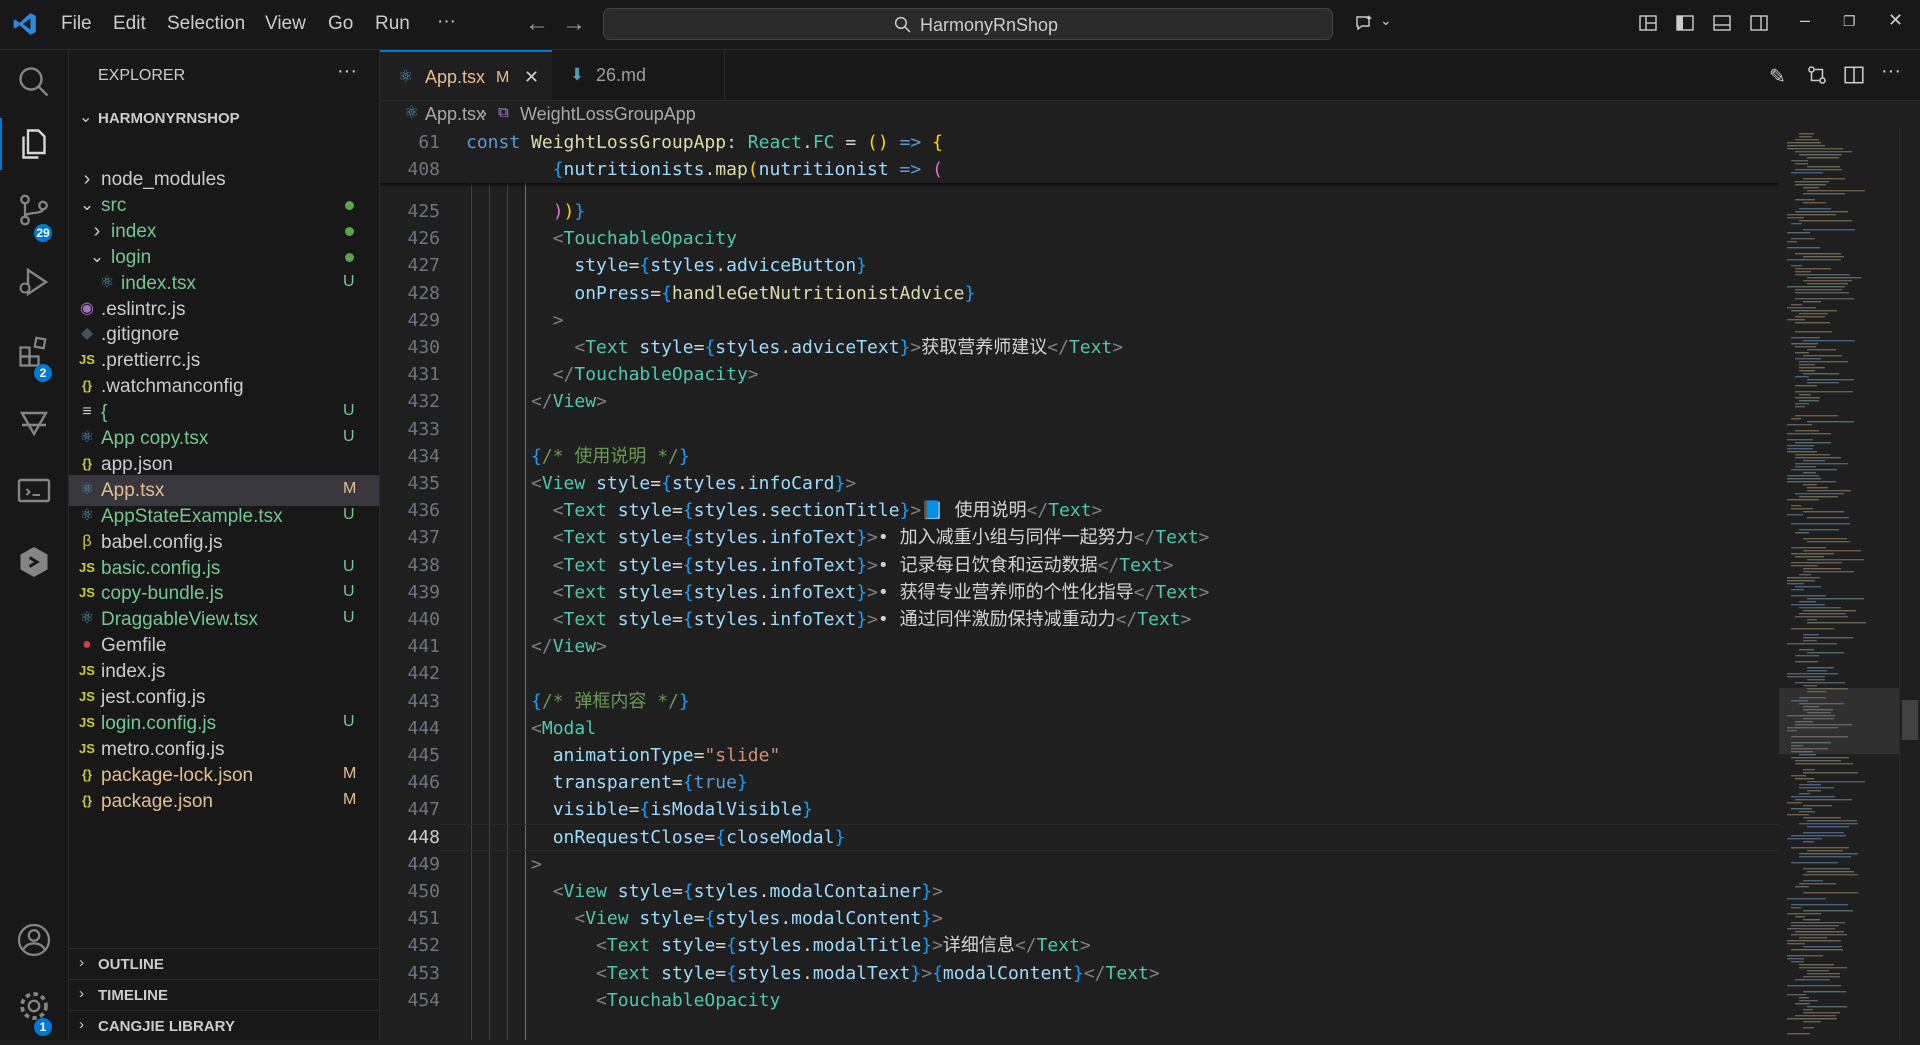 This screenshot has height=1045, width=1920. What do you see at coordinates (1079, 401) in the screenshot?
I see `code-line: 432 </View>` at bounding box center [1079, 401].